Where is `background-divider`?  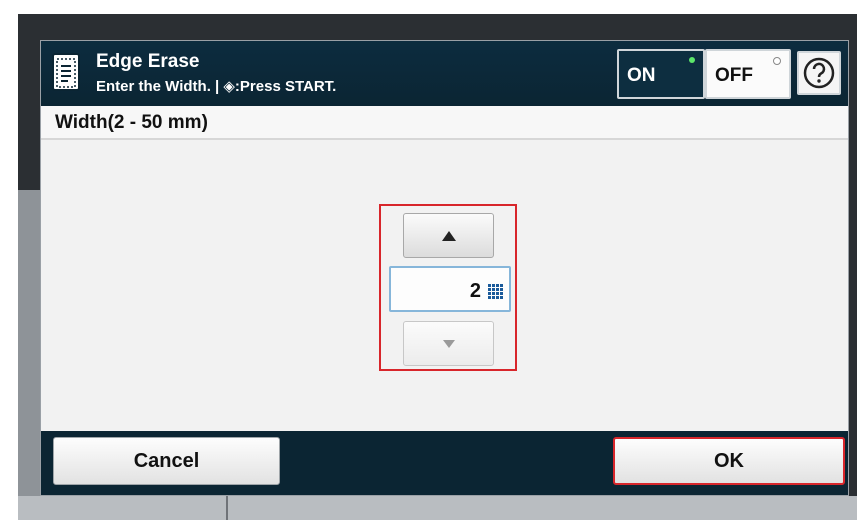
background-divider is located at coordinates (227, 508).